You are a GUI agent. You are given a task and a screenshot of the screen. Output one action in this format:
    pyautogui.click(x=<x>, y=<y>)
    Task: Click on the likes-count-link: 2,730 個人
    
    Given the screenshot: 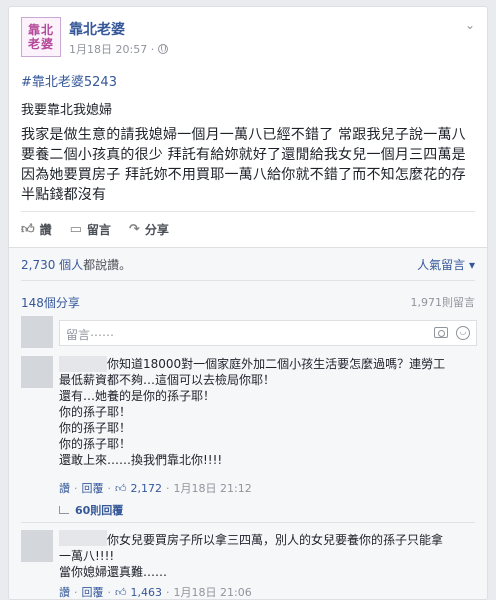 What is the action you would take?
    pyautogui.click(x=52, y=265)
    